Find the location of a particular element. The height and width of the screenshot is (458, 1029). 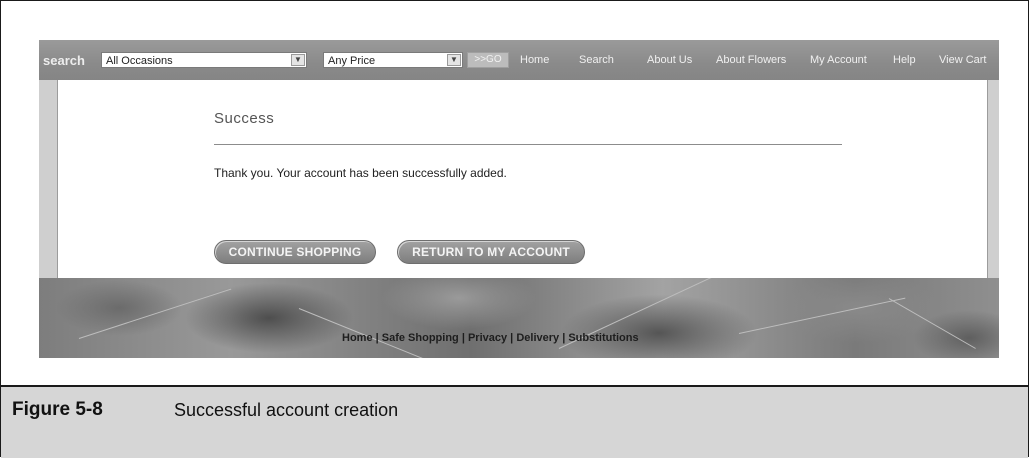

footer-link-delivery: Delivery is located at coordinates (537, 338).